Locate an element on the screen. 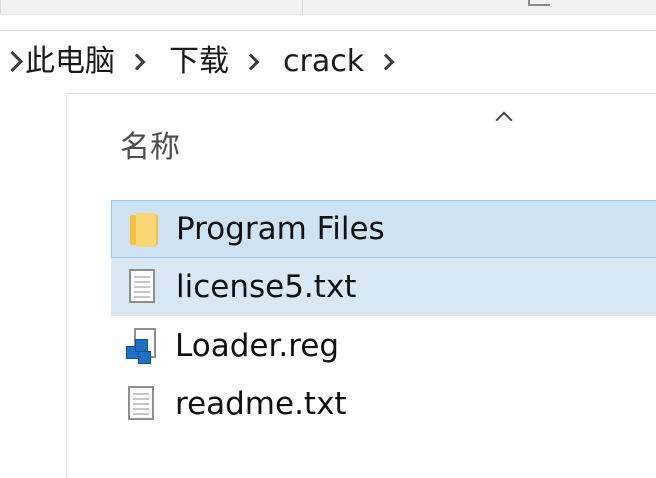 This screenshot has height=478, width=656. ribbon-edge is located at coordinates (328, 7).